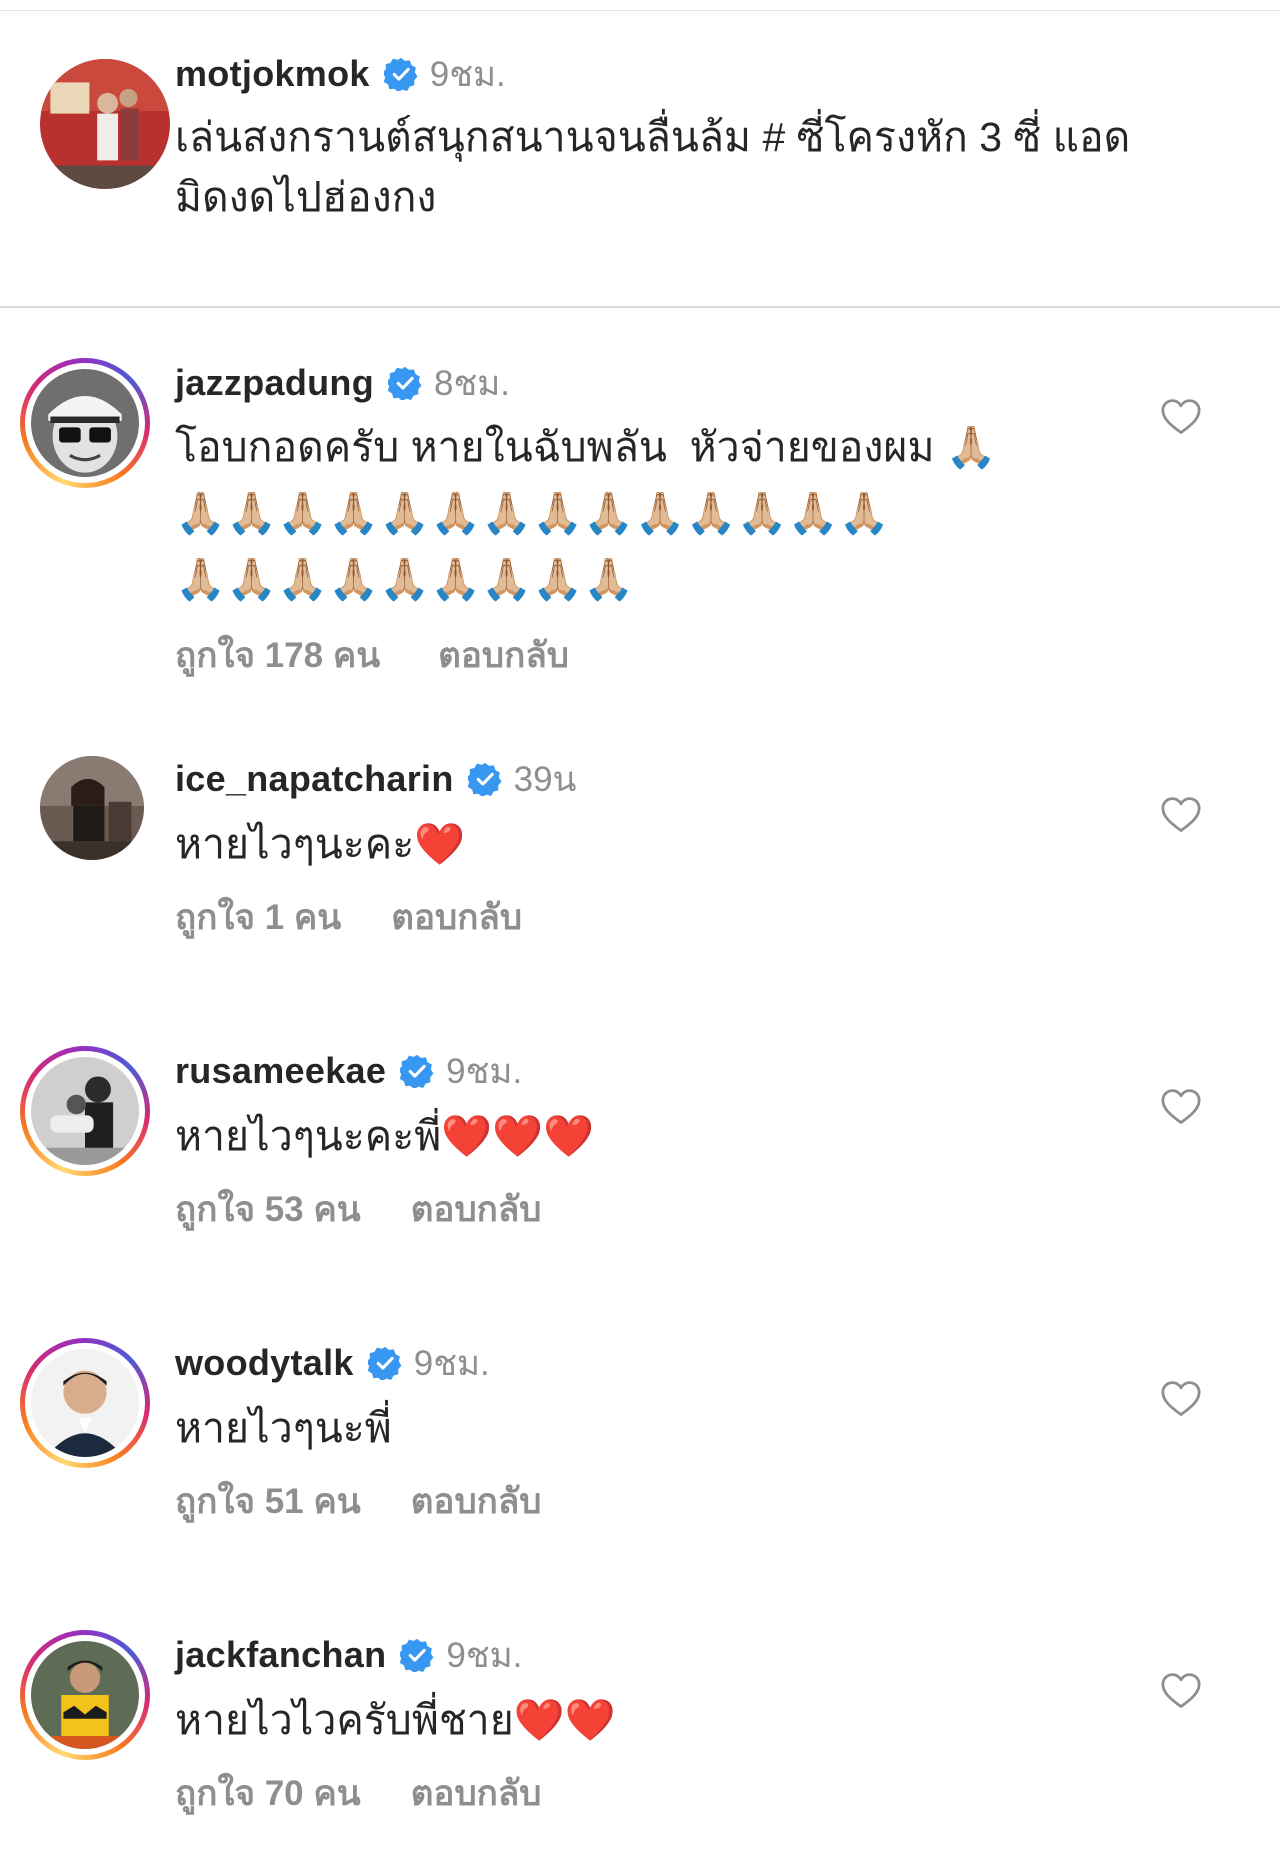 The width and height of the screenshot is (1280, 1876). What do you see at coordinates (320, 844) in the screenshot?
I see `comment-text: หายไวๆนะคะ❤️` at bounding box center [320, 844].